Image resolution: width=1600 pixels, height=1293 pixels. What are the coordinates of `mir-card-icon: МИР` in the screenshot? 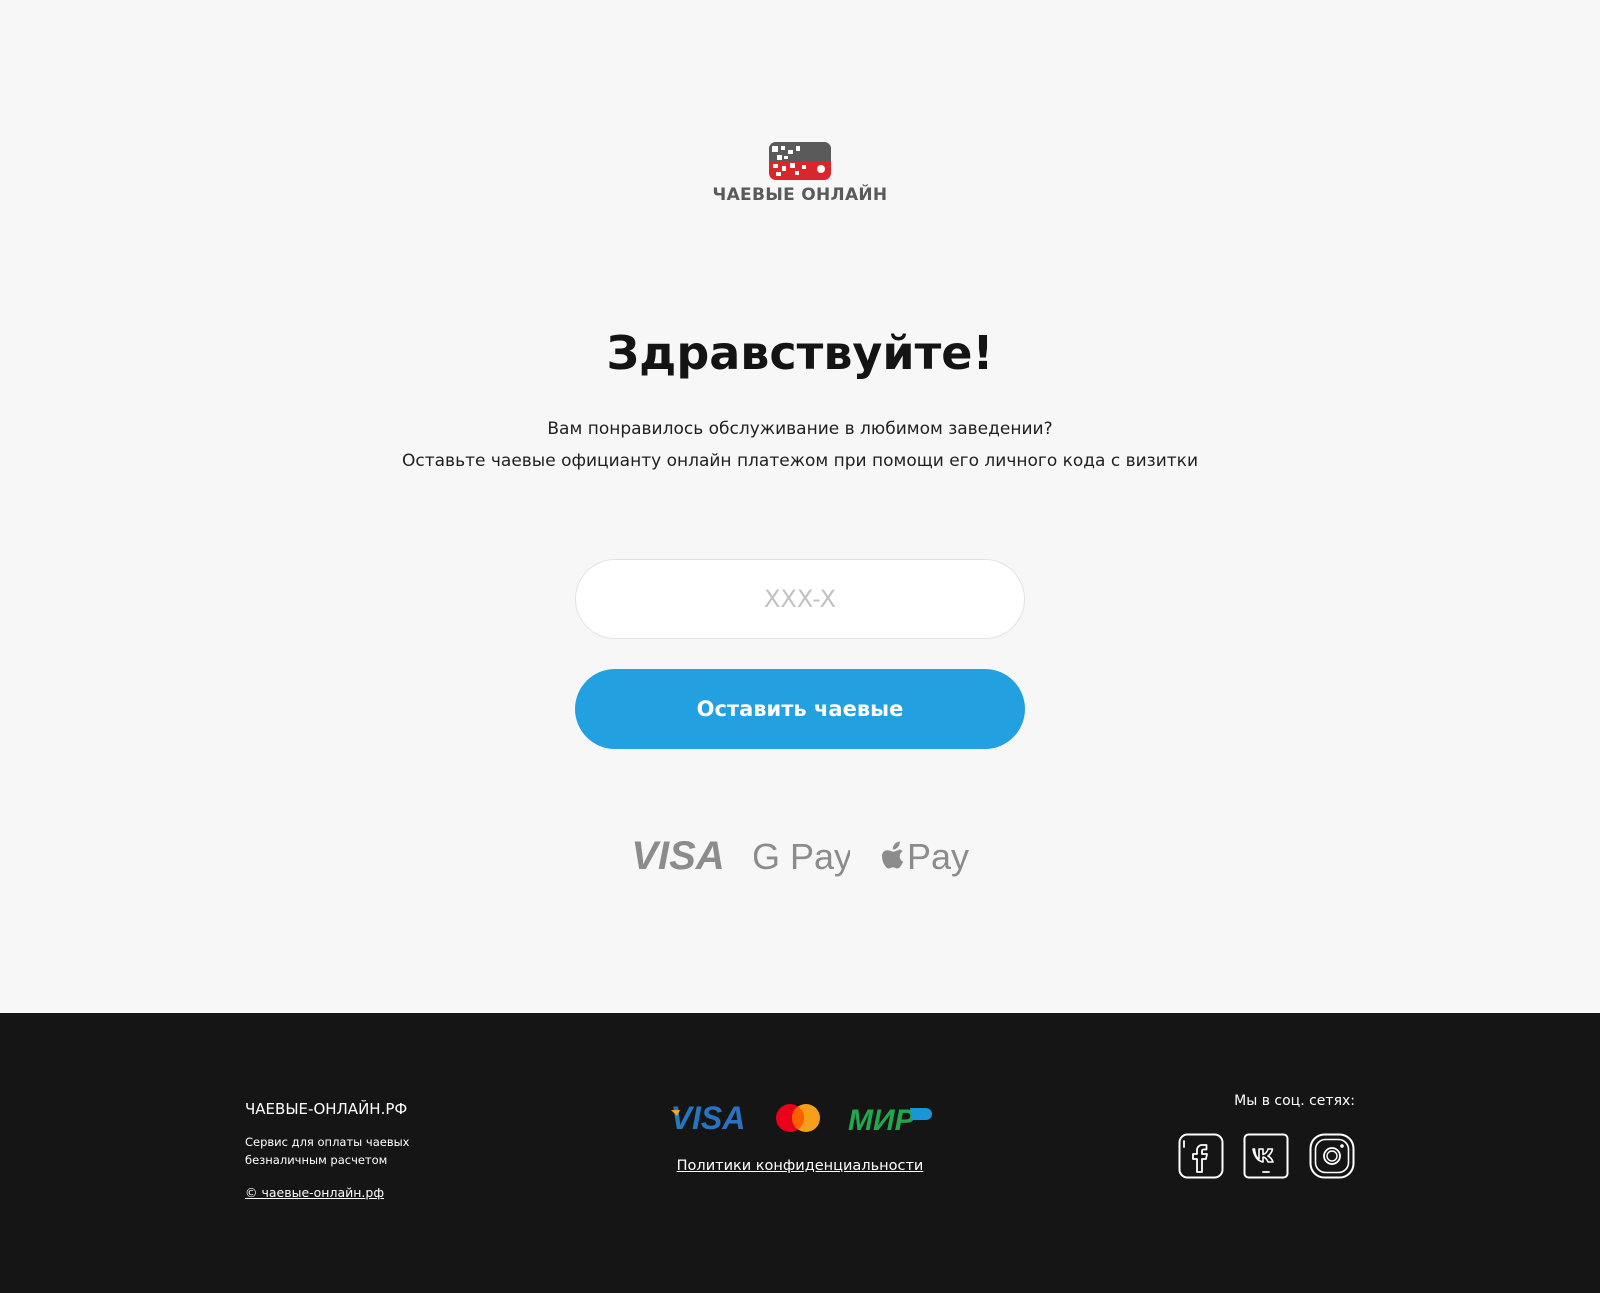 It's located at (890, 1120).